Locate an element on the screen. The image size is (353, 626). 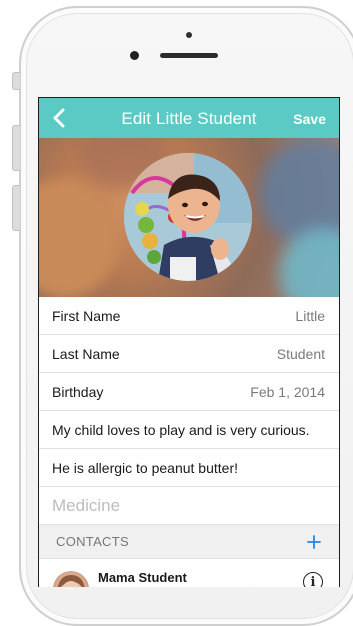
notes-field-allergy: He is allergic to peanut butter! is located at coordinates (189, 468).